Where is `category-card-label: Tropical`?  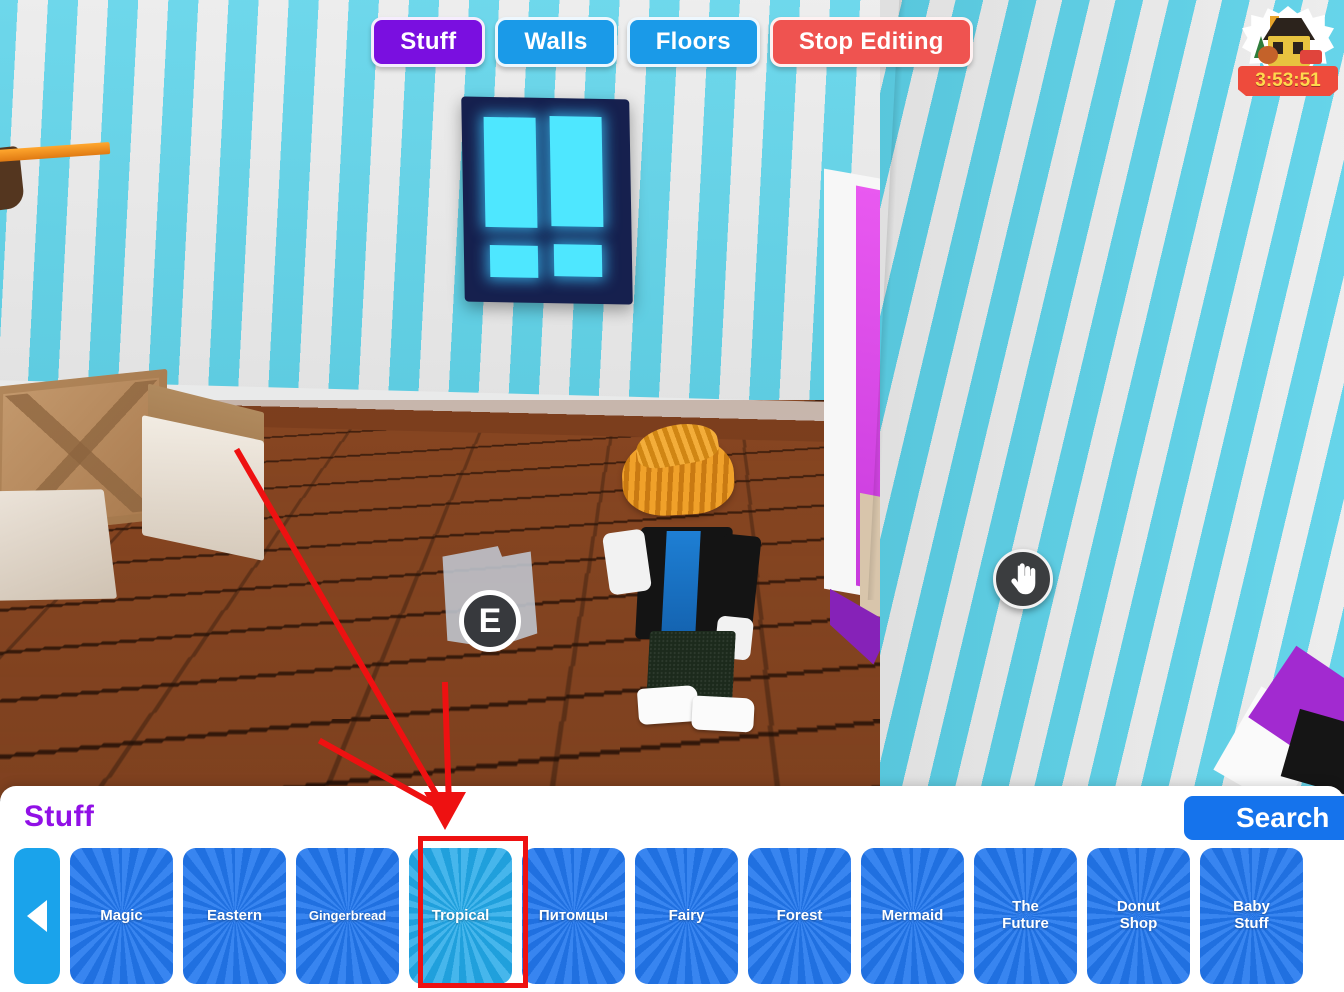 category-card-label: Tropical is located at coordinates (460, 915).